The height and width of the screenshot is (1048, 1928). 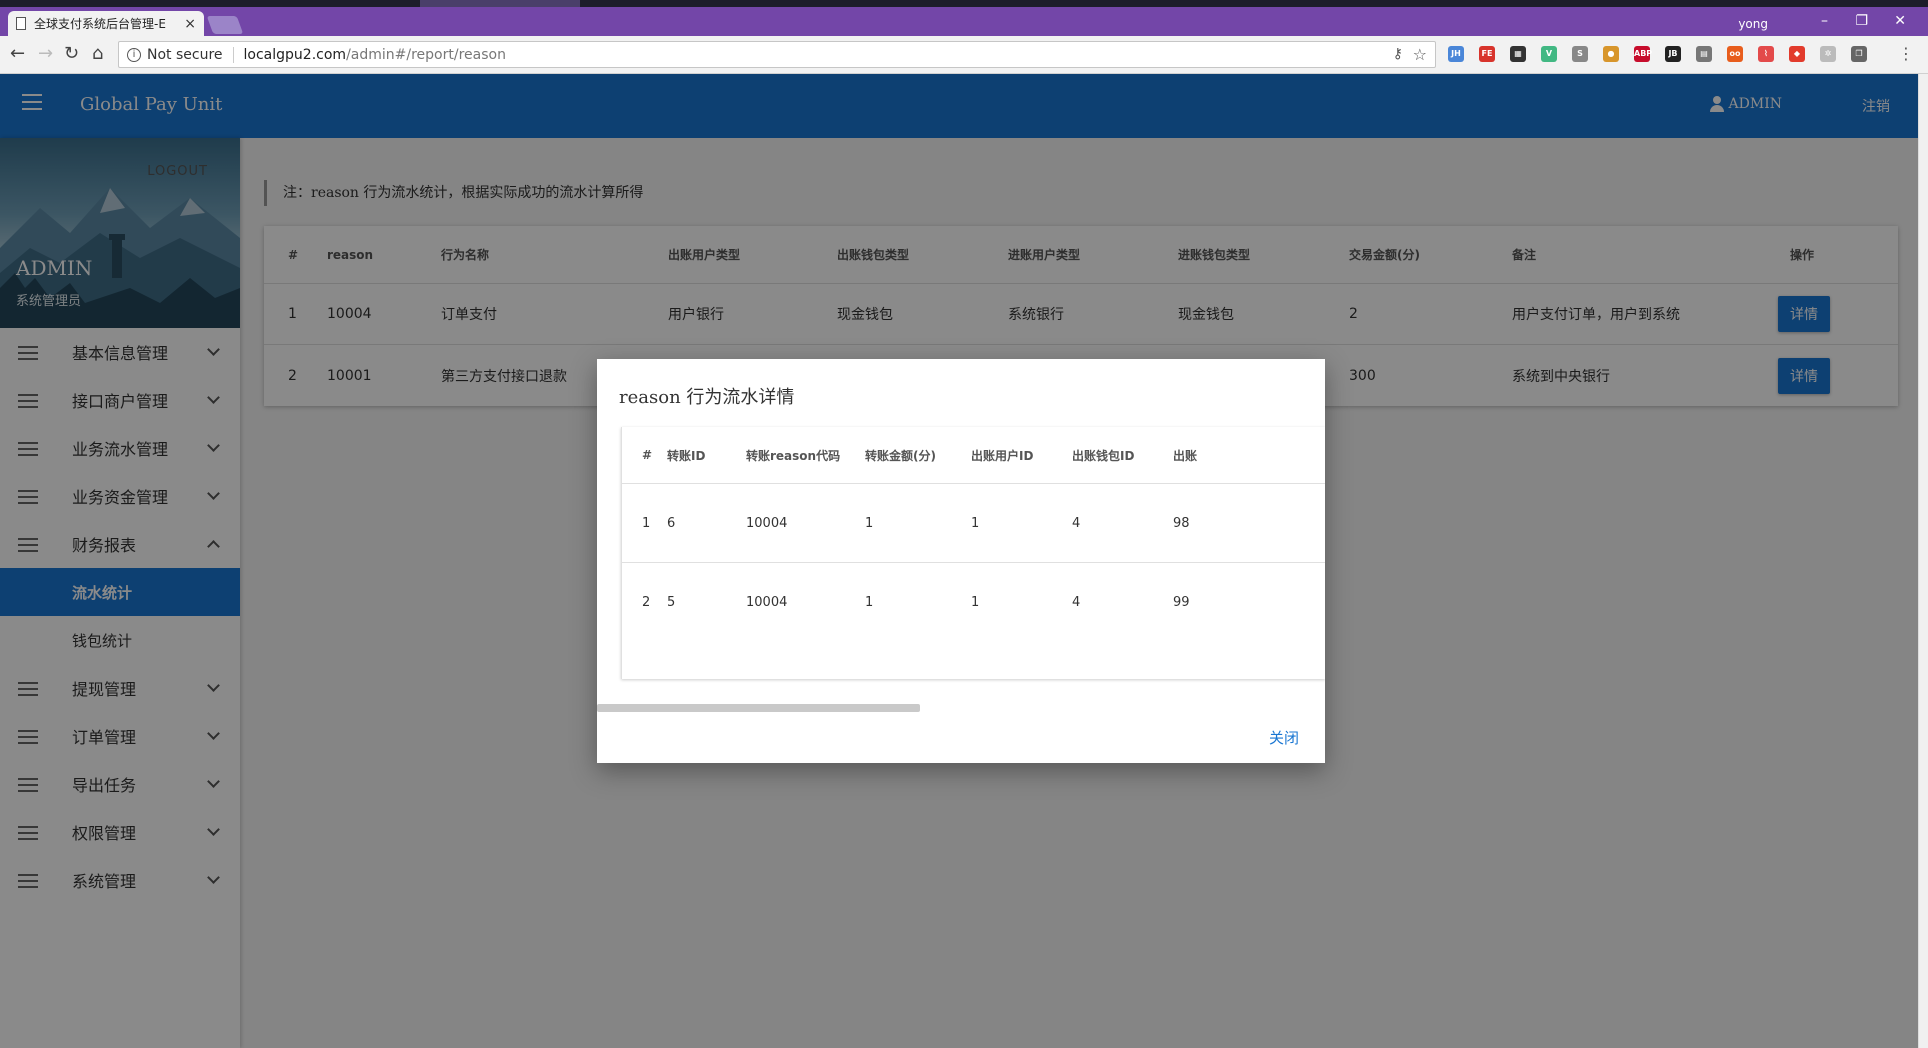 What do you see at coordinates (295, 54) in the screenshot?
I see `url-host: localgpu2.com` at bounding box center [295, 54].